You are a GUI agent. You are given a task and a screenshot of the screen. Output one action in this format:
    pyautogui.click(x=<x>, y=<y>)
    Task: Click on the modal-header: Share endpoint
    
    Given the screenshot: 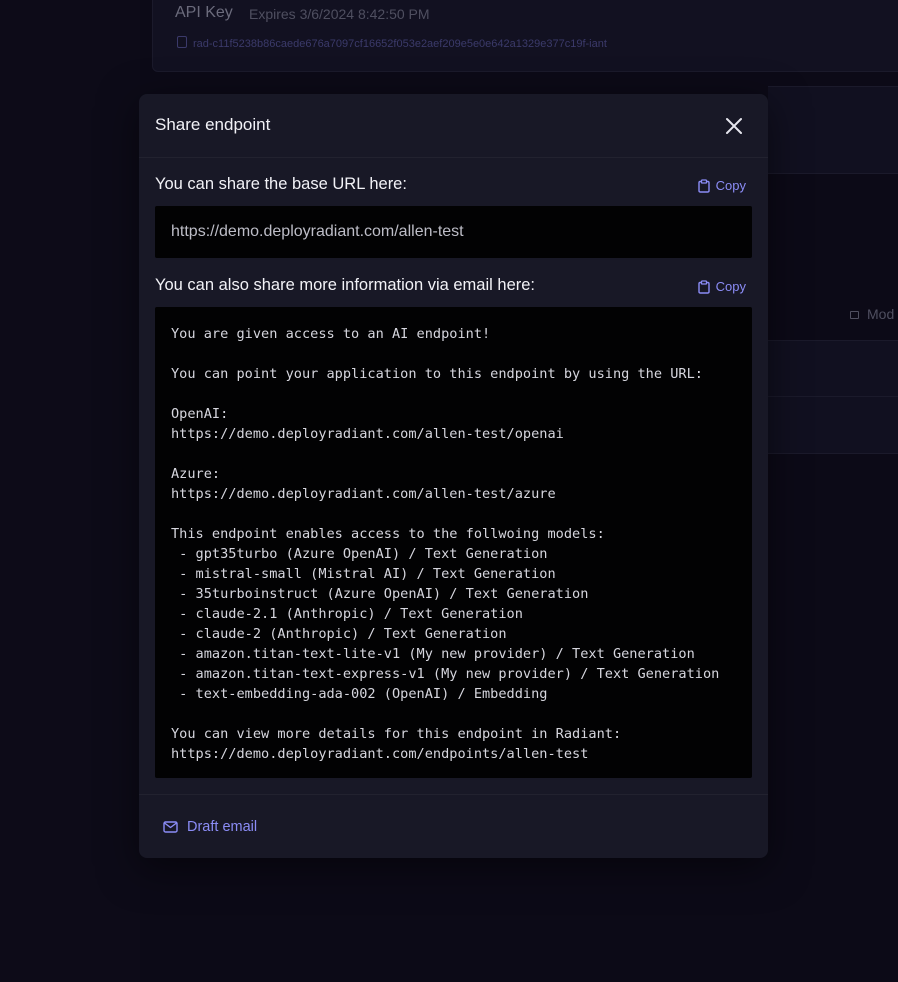 What is the action you would take?
    pyautogui.click(x=453, y=126)
    